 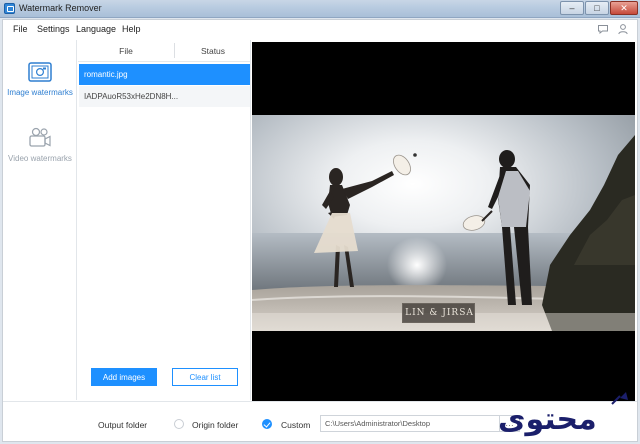 I want to click on column-header-status: Status, so click(x=213, y=51).